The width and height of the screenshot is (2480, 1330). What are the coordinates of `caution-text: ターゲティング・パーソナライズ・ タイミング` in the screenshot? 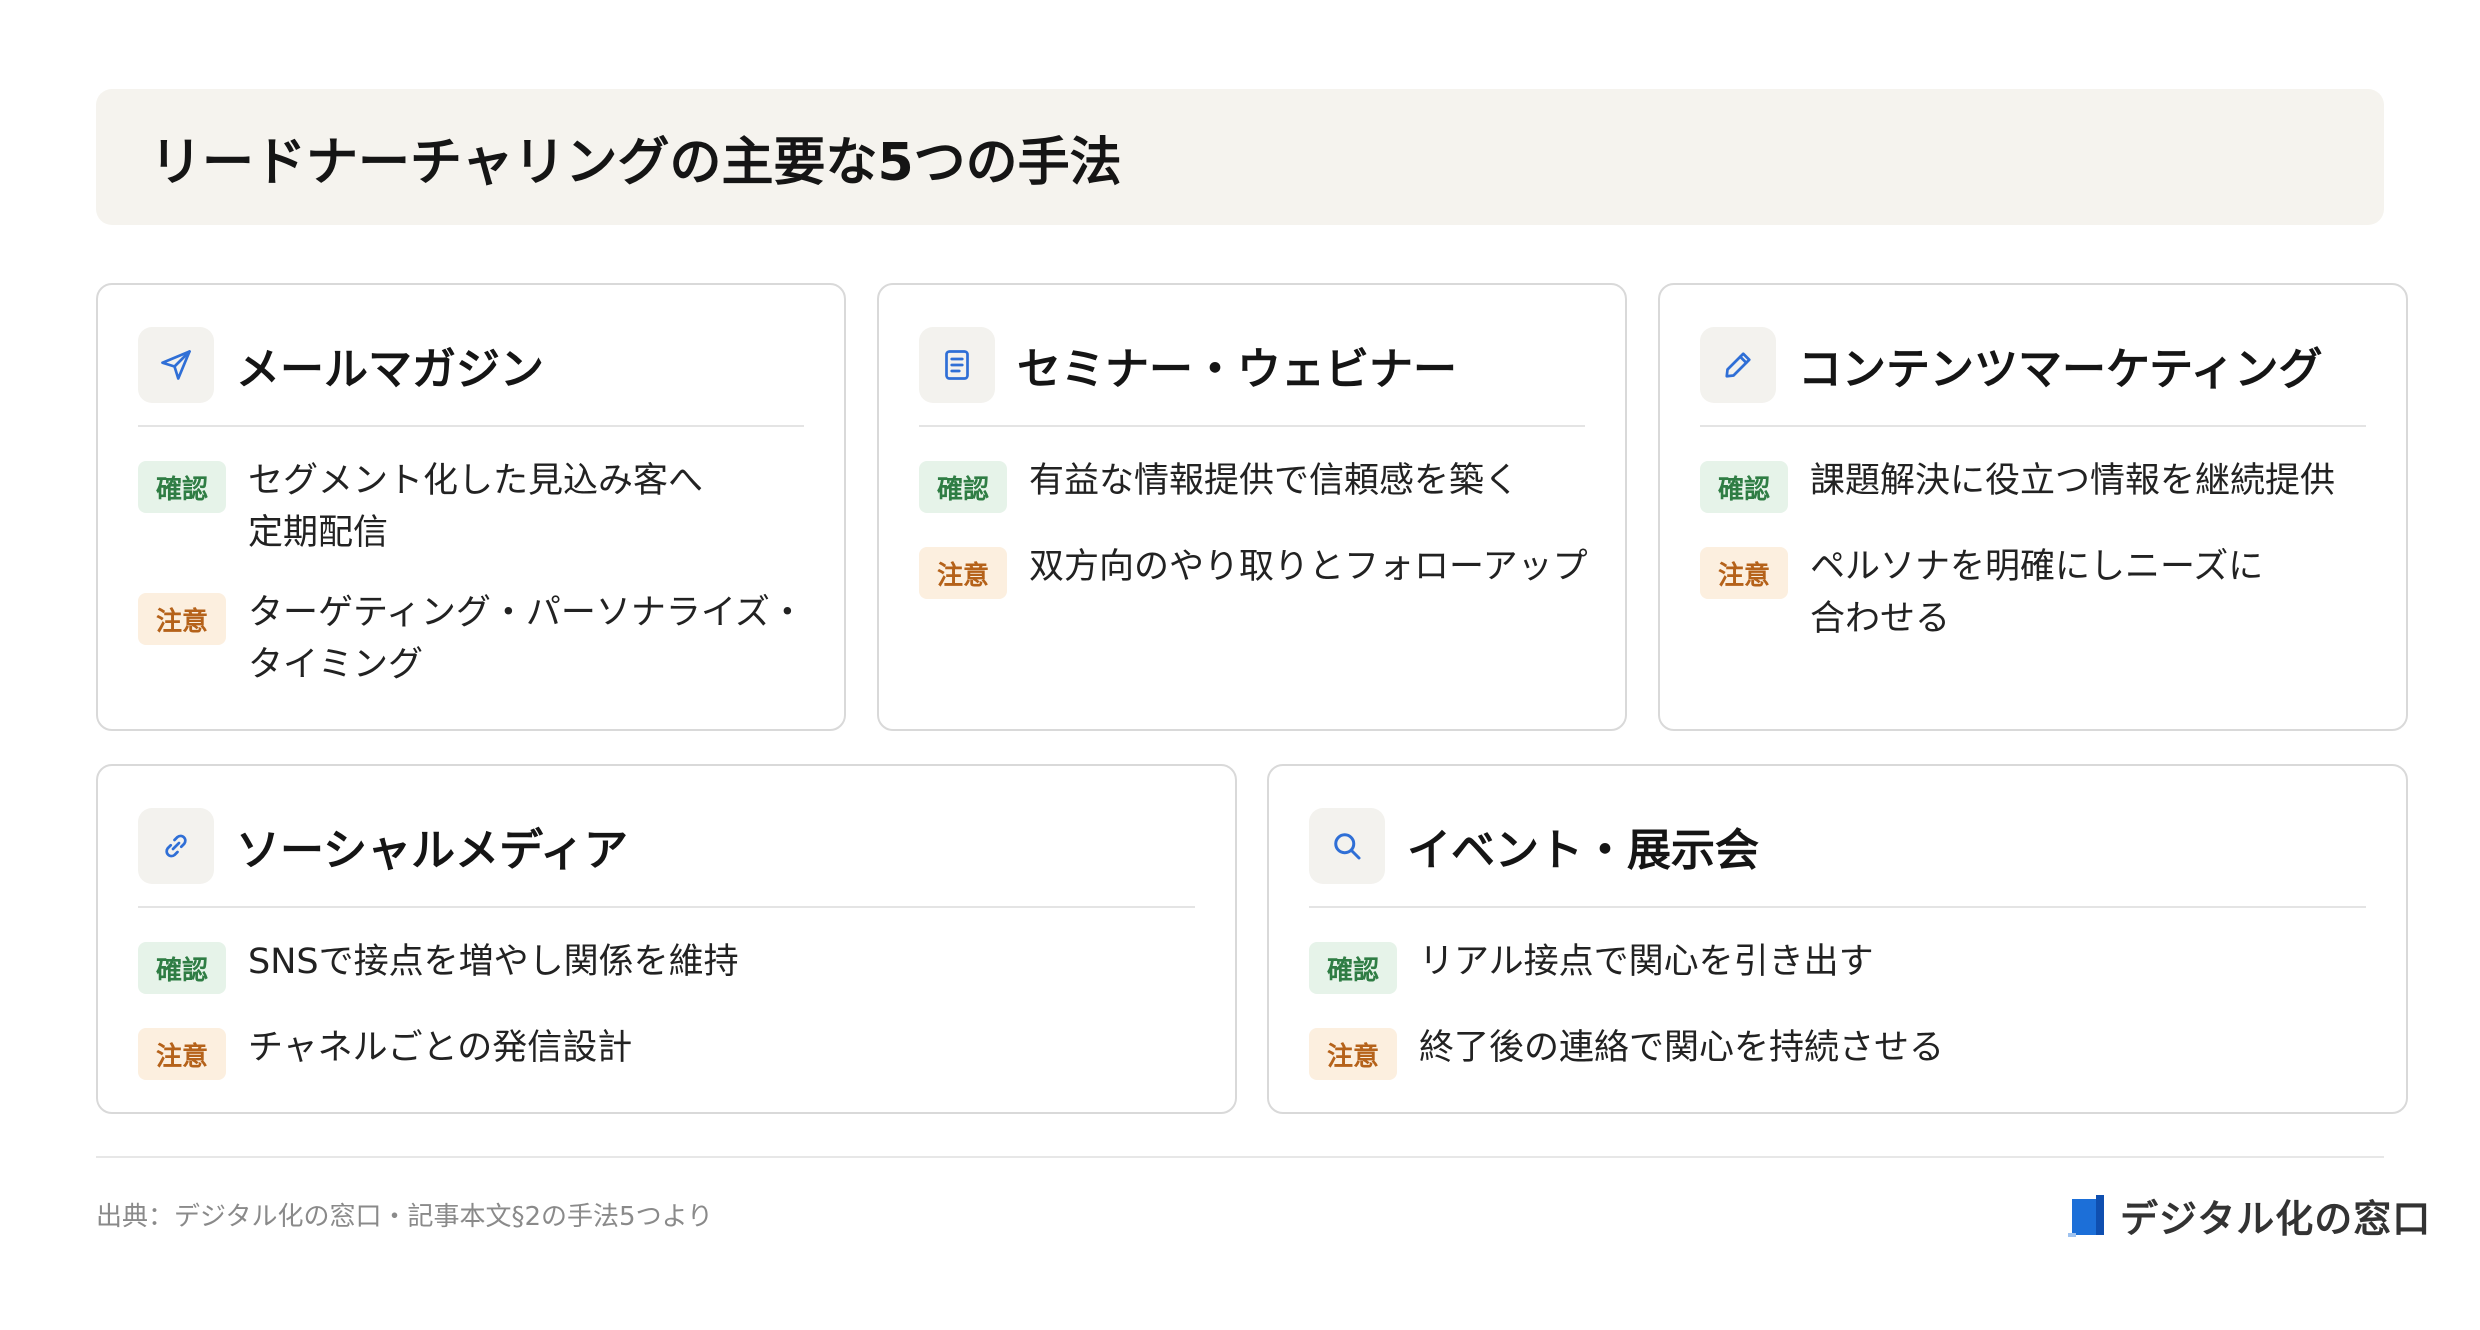 It's located at (526, 639).